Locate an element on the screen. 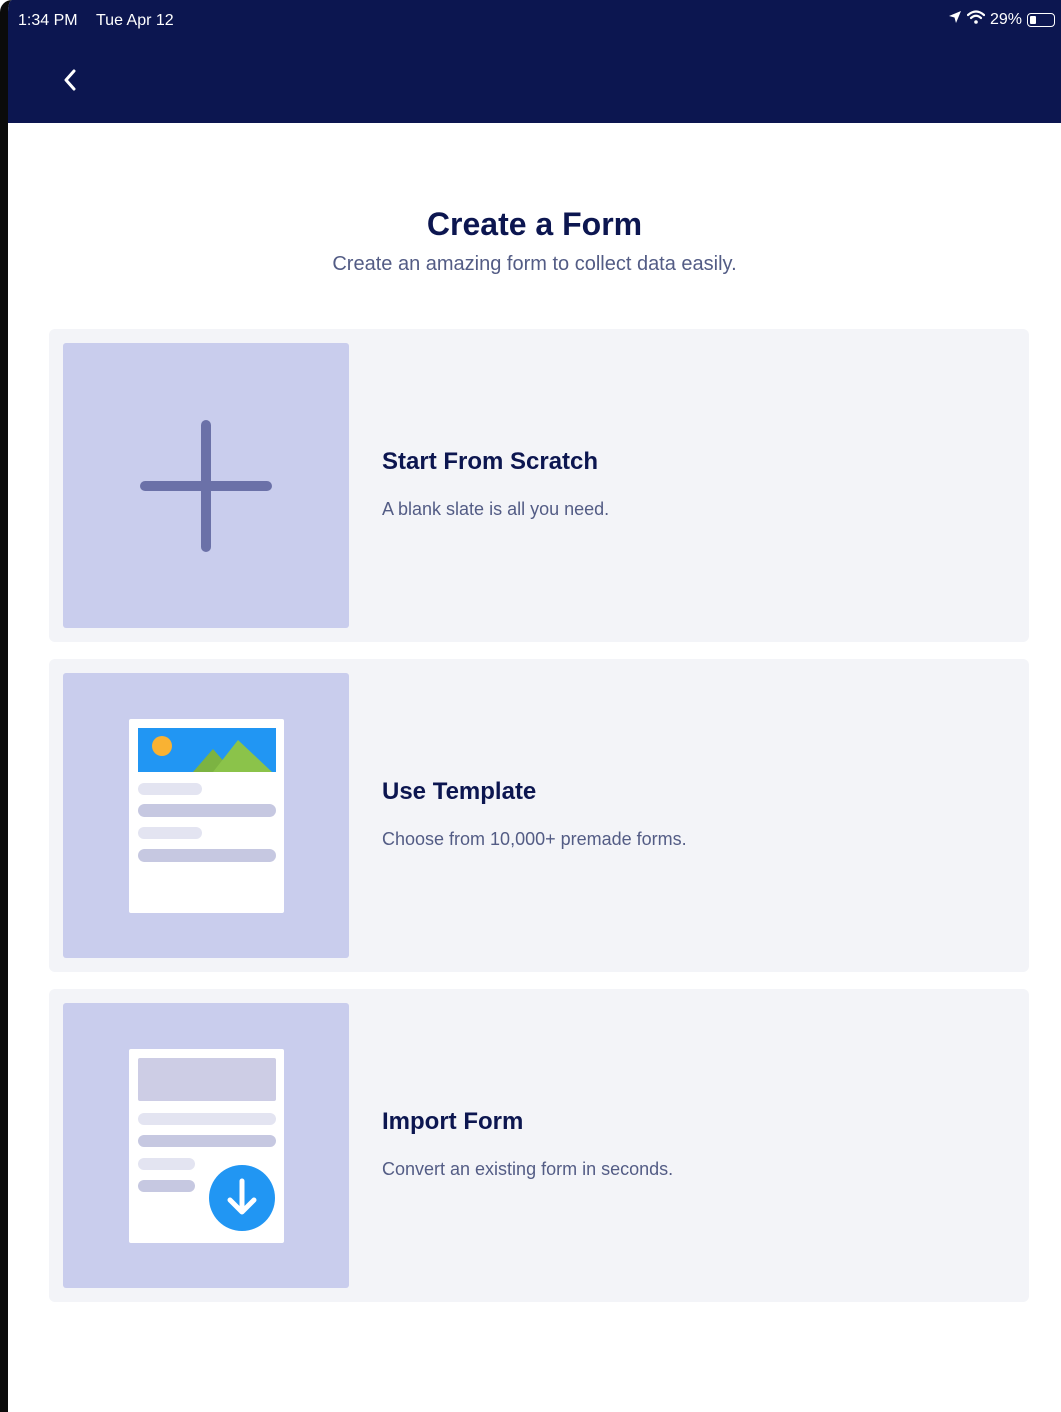 This screenshot has height=1412, width=1061. status-time: 1:34 PM is located at coordinates (48, 20).